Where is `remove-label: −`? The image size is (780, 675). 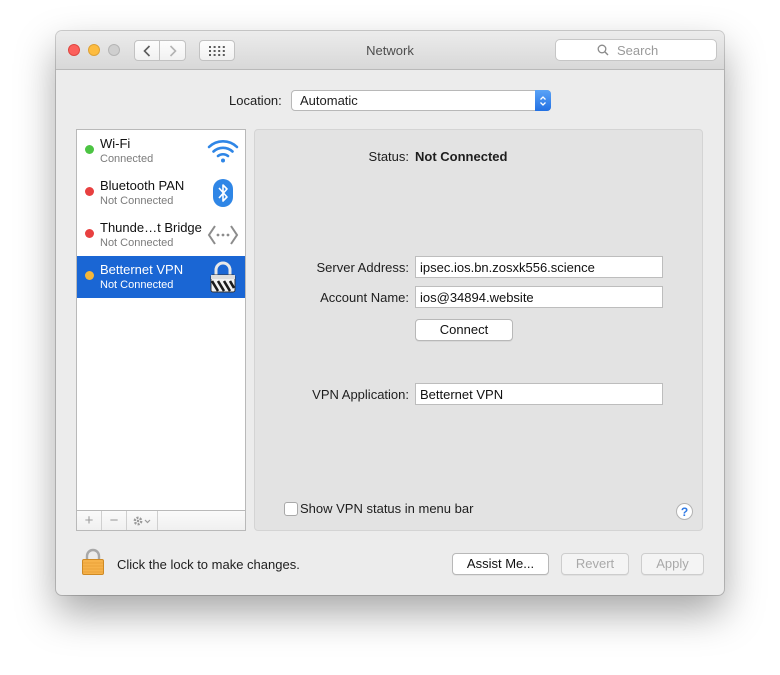
remove-label: − is located at coordinates (114, 520).